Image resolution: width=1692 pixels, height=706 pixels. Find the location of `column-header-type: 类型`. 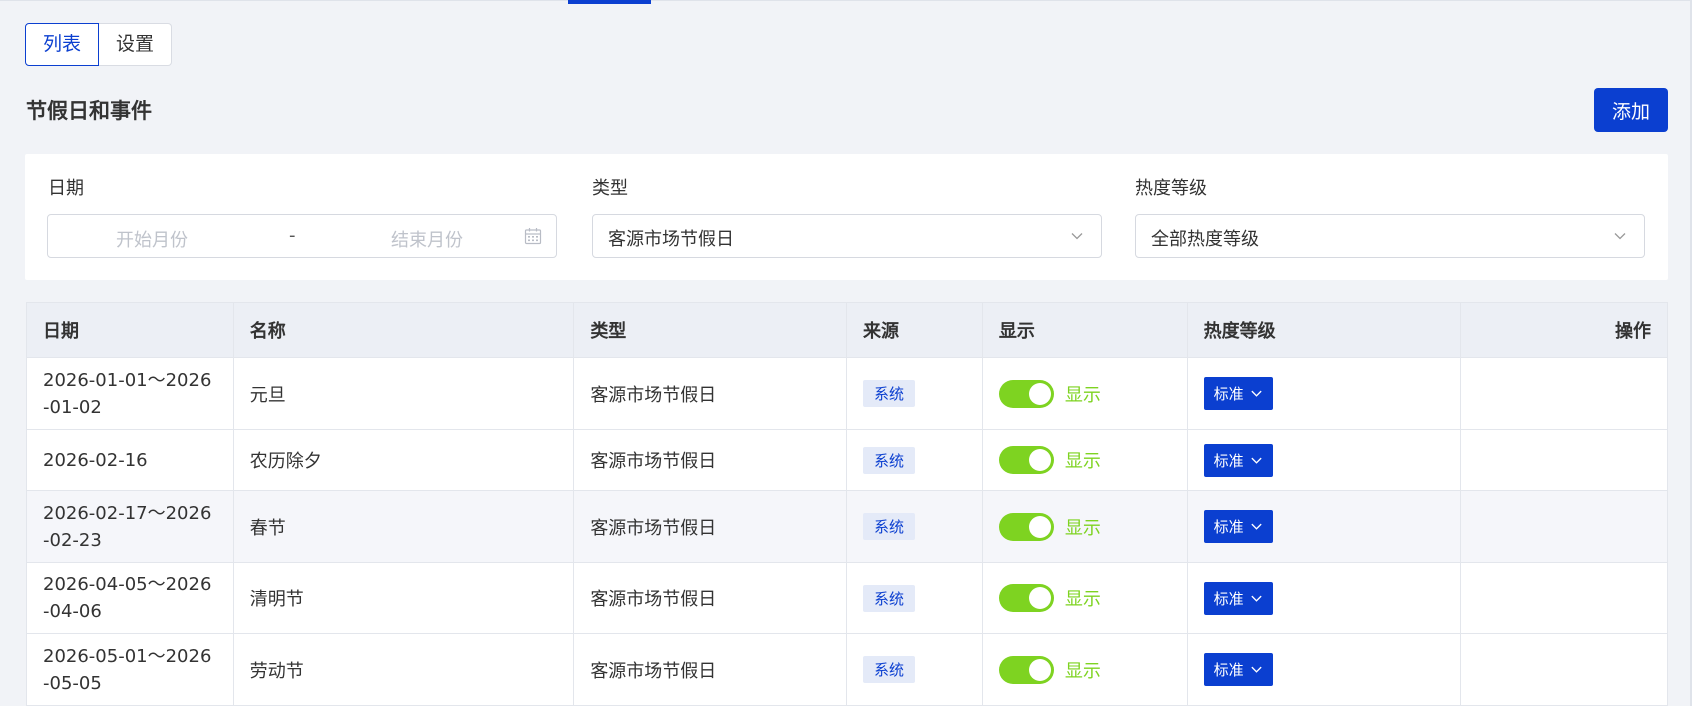

column-header-type: 类型 is located at coordinates (710, 330).